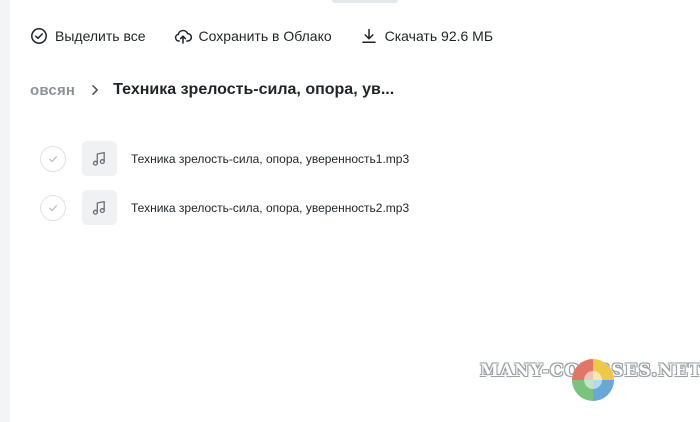 The height and width of the screenshot is (422, 700). Describe the element at coordinates (39, 36) in the screenshot. I see `check-circle-icon` at that location.